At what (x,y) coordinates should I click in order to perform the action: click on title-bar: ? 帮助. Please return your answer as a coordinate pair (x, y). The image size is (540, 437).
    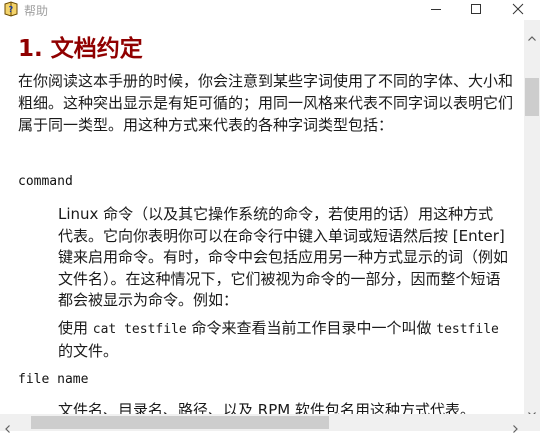
    Looking at the image, I should click on (270, 10).